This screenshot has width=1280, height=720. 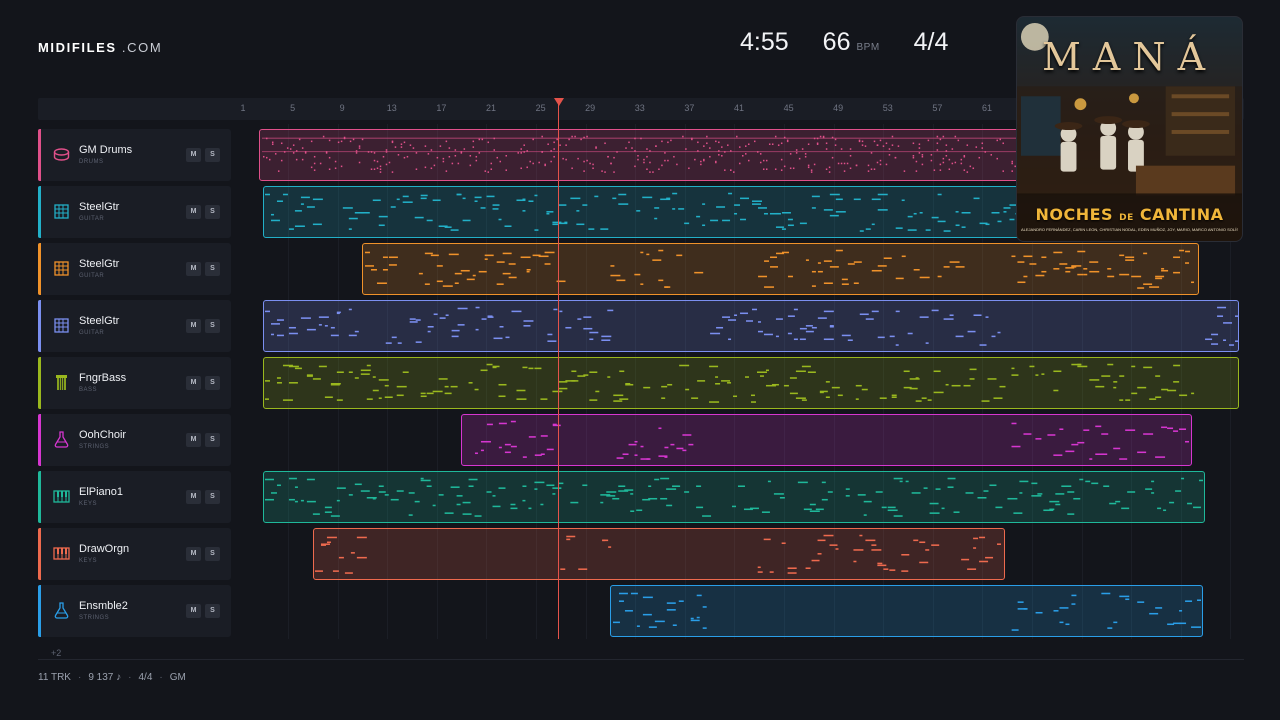 I want to click on ruler-tick: 33, so click(x=639, y=108).